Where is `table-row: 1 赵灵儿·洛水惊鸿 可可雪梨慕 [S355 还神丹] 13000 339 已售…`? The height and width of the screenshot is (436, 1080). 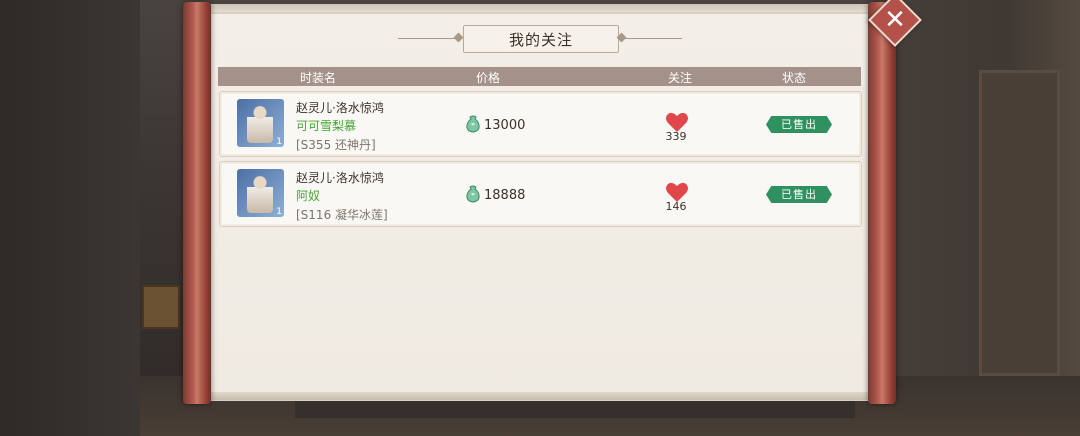 table-row: 1 赵灵儿·洛水惊鸿 可可雪梨慕 [S355 还神丹] 13000 339 已售… is located at coordinates (540, 124).